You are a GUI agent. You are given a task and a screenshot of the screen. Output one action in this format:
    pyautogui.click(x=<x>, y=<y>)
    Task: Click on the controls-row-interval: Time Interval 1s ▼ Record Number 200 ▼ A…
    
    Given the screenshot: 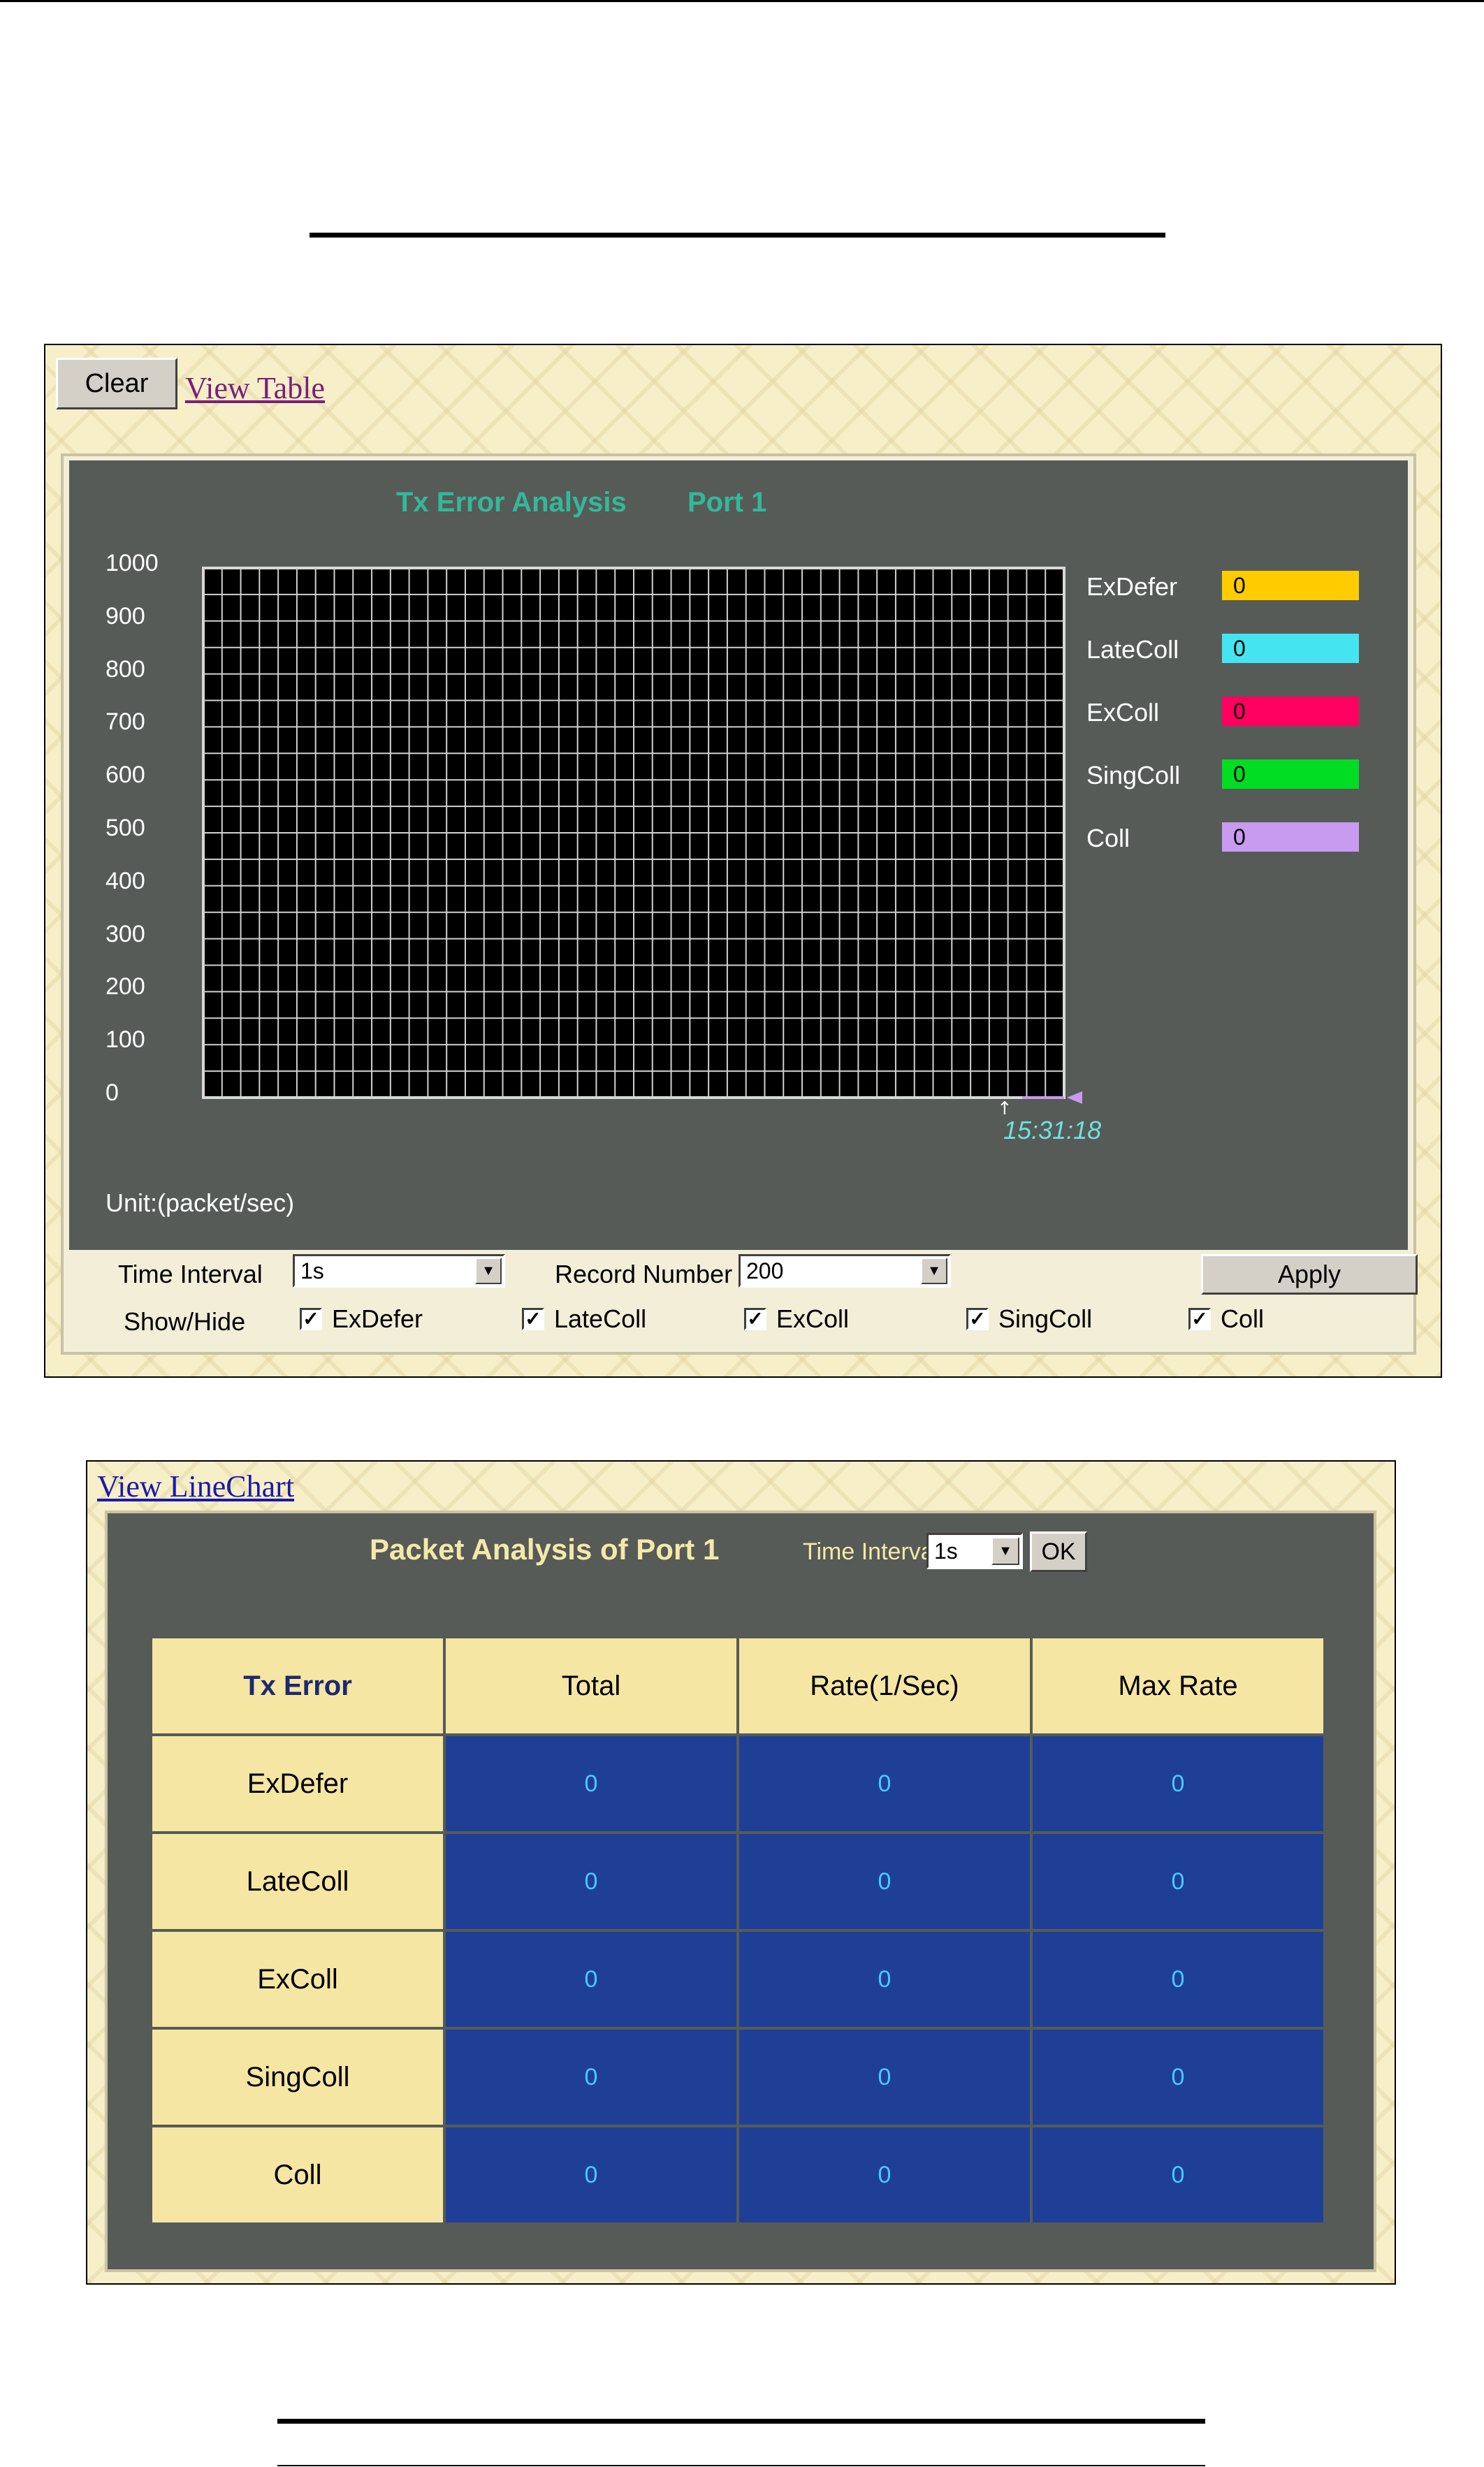 What is the action you would take?
    pyautogui.click(x=743, y=1274)
    